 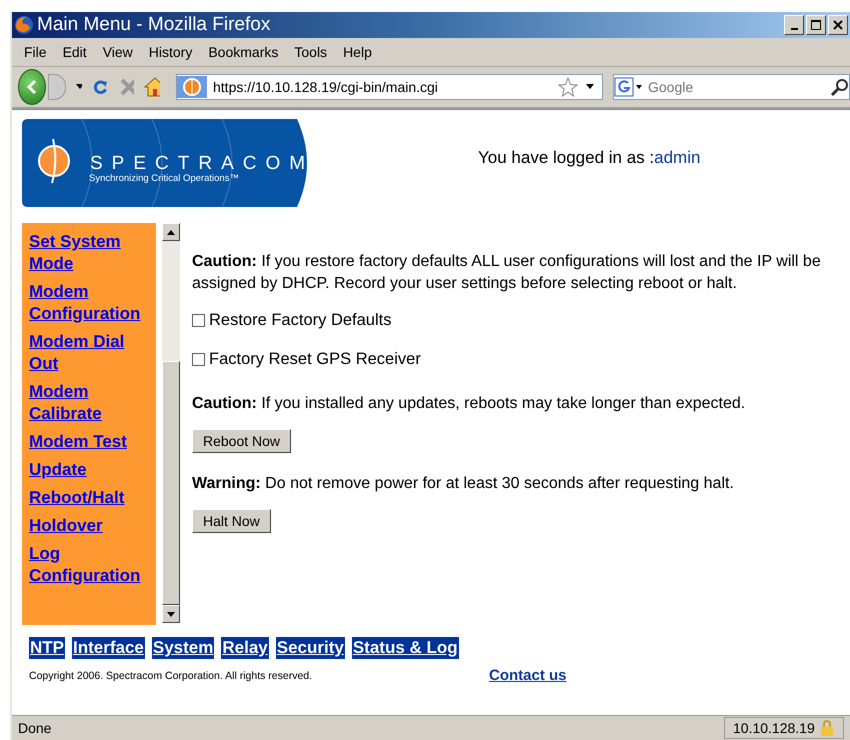 I want to click on up-arrow-icon, so click(x=171, y=232).